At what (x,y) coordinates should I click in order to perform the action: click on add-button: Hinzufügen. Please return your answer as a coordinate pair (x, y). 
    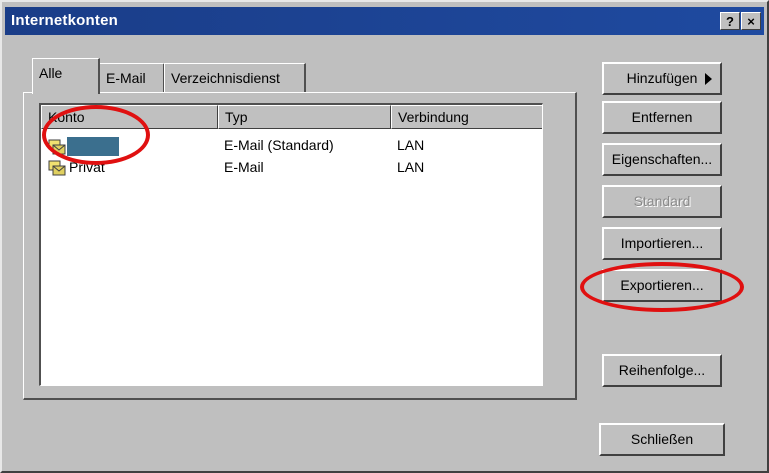
    Looking at the image, I should click on (662, 78).